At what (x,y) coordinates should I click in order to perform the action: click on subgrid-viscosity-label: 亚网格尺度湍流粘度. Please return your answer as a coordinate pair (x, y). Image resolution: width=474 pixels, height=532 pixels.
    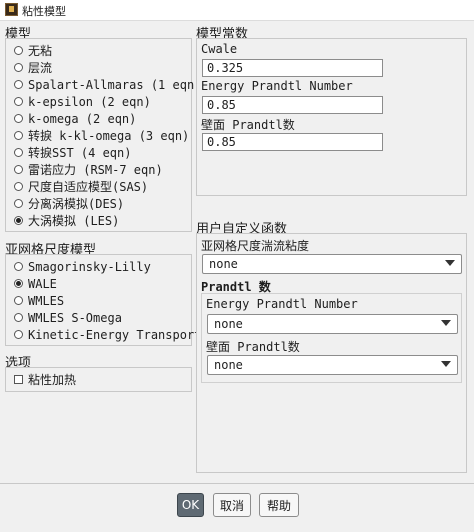
    Looking at the image, I should click on (255, 246).